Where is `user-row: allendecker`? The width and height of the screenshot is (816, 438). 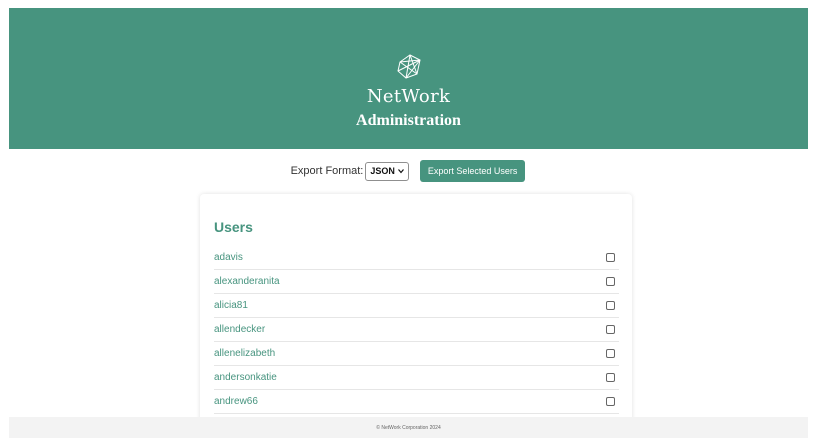
user-row: allendecker is located at coordinates (416, 330).